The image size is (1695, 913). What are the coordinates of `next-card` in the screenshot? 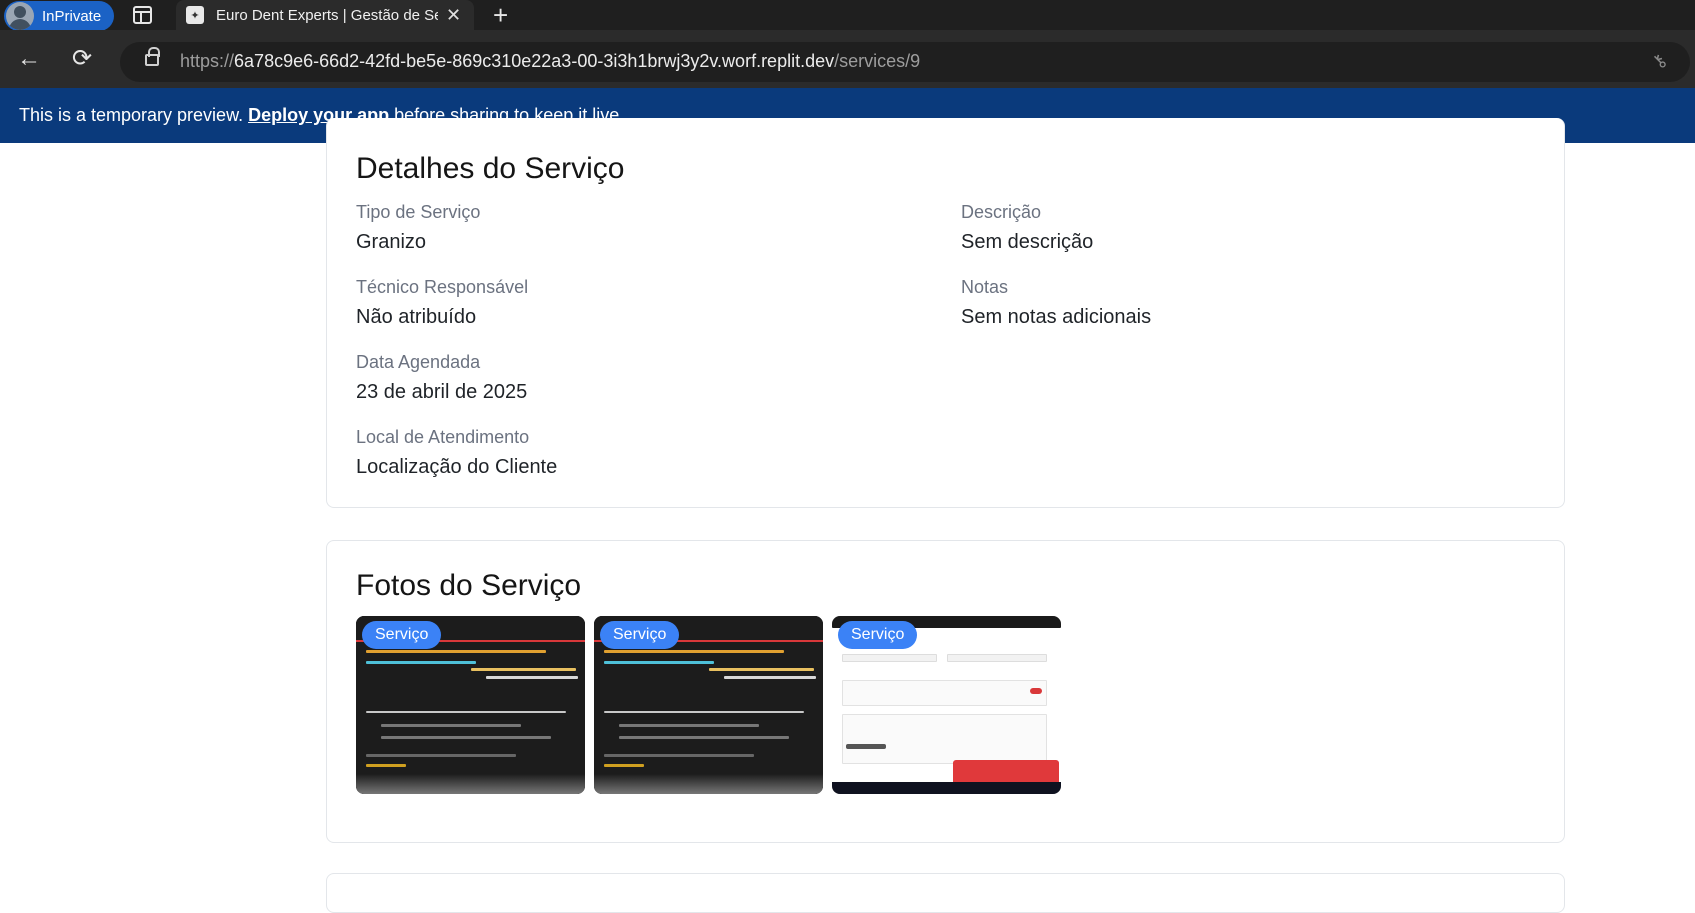 It's located at (945, 893).